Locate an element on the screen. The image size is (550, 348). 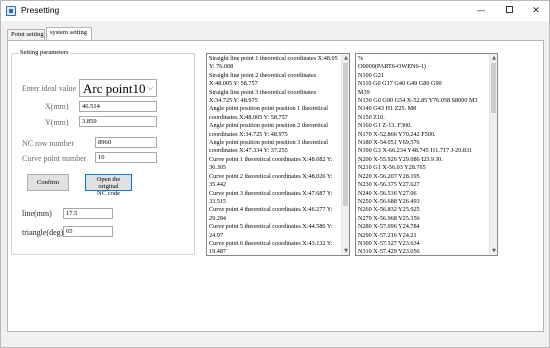
x-input: 46.514 is located at coordinates (118, 106).